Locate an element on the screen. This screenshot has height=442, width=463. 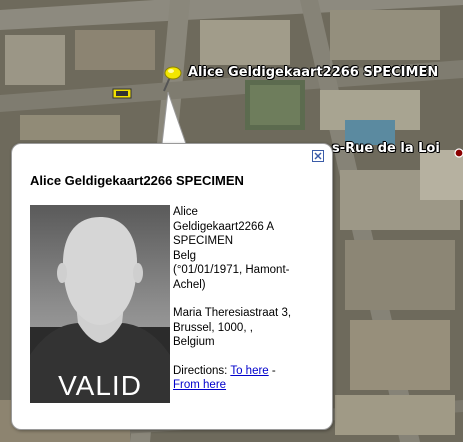
balloon-title: Alice Geldigekaart2266 SPECIMEN is located at coordinates (137, 180).